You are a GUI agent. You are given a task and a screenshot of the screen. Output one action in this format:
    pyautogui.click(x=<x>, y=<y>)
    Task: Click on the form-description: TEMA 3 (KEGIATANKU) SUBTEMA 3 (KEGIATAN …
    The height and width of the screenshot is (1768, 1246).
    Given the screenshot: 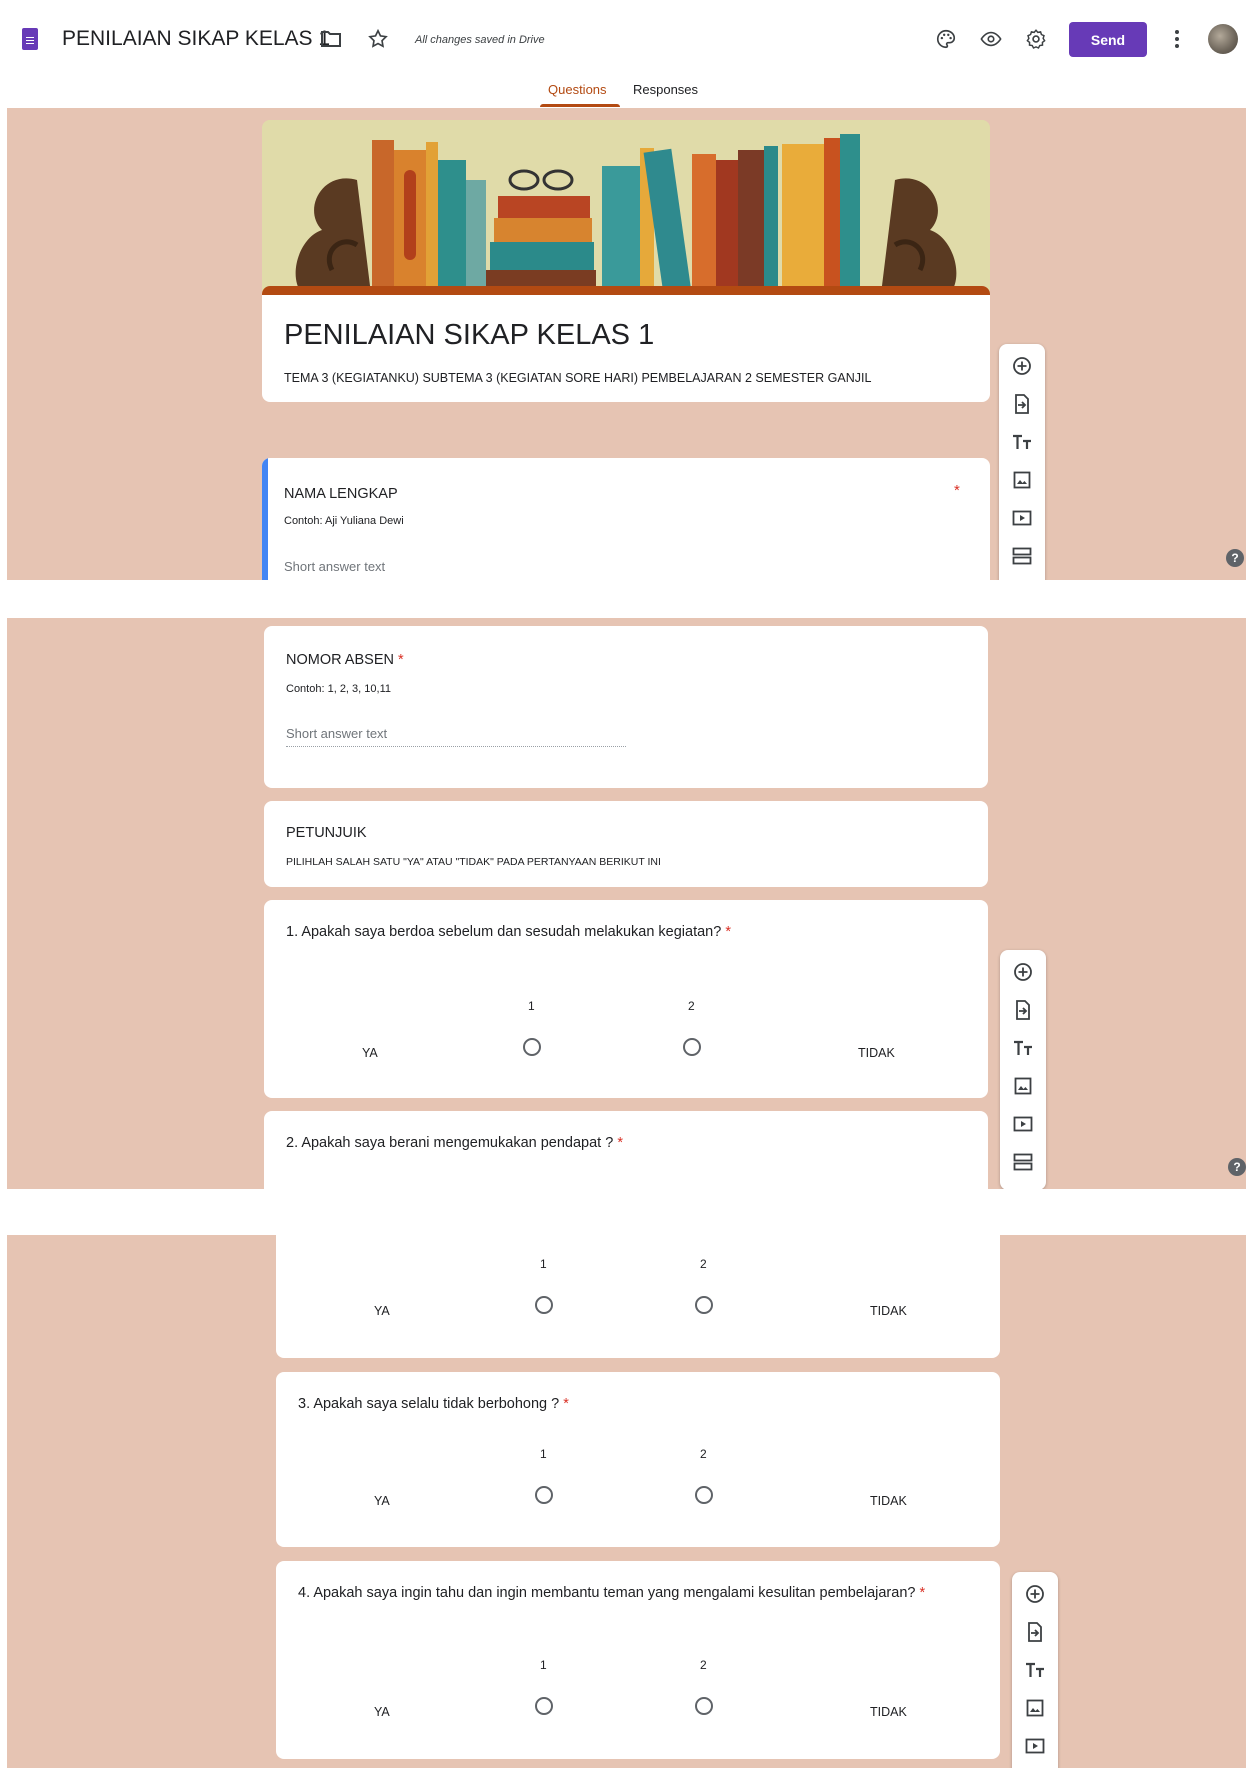 What is the action you would take?
    pyautogui.click(x=577, y=378)
    